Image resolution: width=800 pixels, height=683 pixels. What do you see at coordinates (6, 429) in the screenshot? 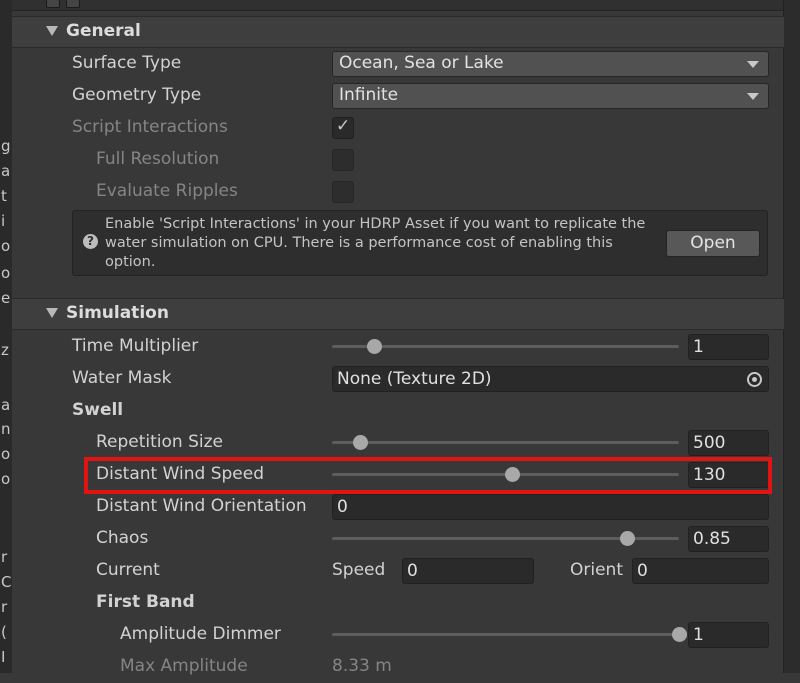
I see `strip-glyph: n` at bounding box center [6, 429].